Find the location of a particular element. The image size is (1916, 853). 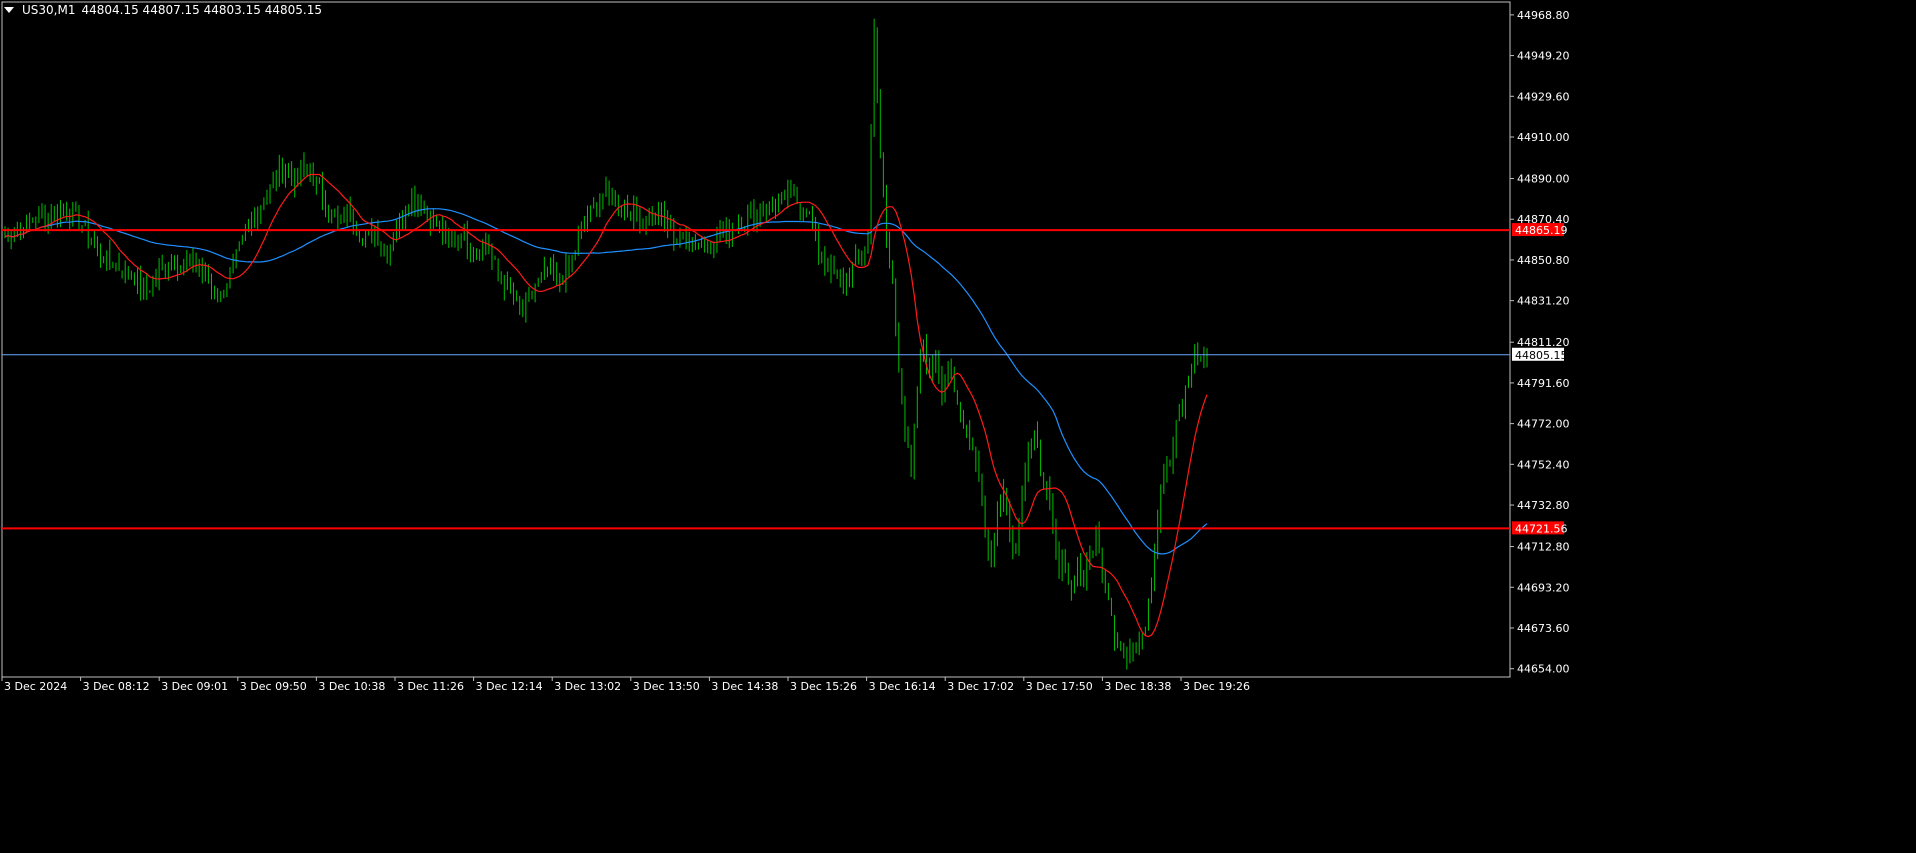

x-tick-label: 3 Dec 15:26 is located at coordinates (823, 686).